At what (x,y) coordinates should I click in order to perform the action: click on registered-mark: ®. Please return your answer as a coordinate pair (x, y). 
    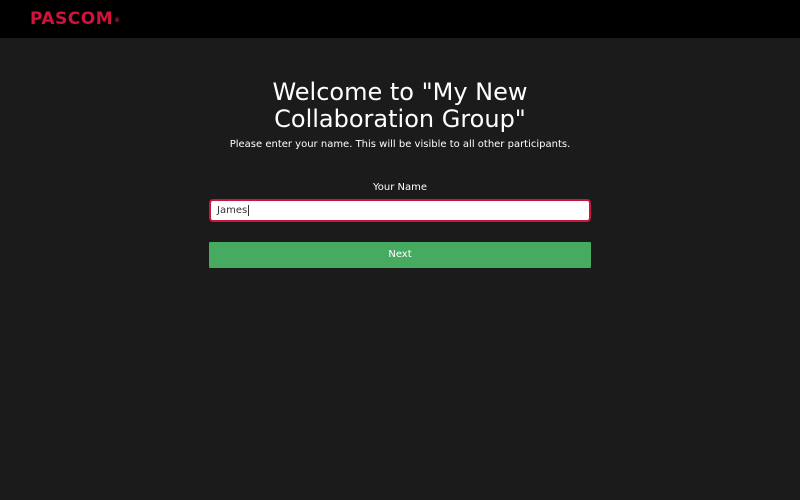
    Looking at the image, I should click on (117, 20).